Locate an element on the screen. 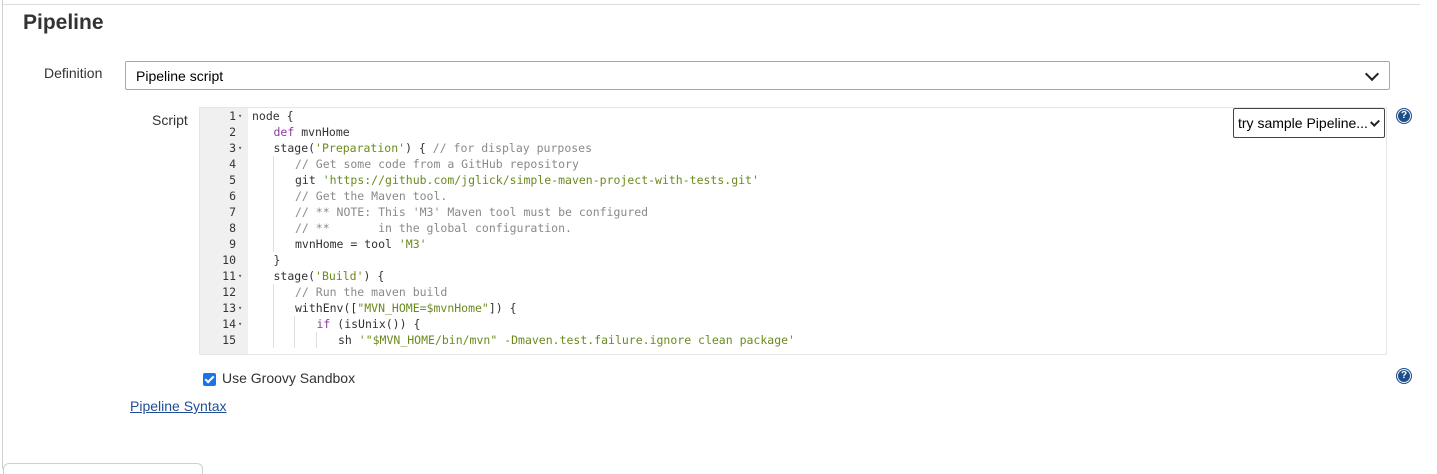  code-text: stage('Build') { is located at coordinates (329, 276).